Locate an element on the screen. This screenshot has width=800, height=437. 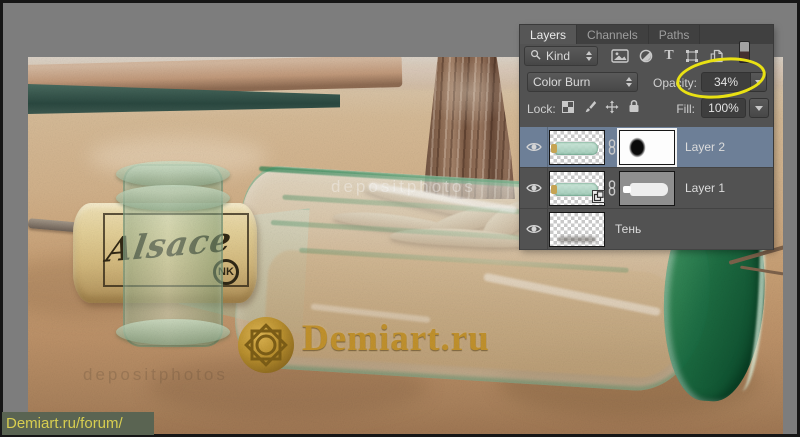
lock-label: Lock: is located at coordinates (541, 109).